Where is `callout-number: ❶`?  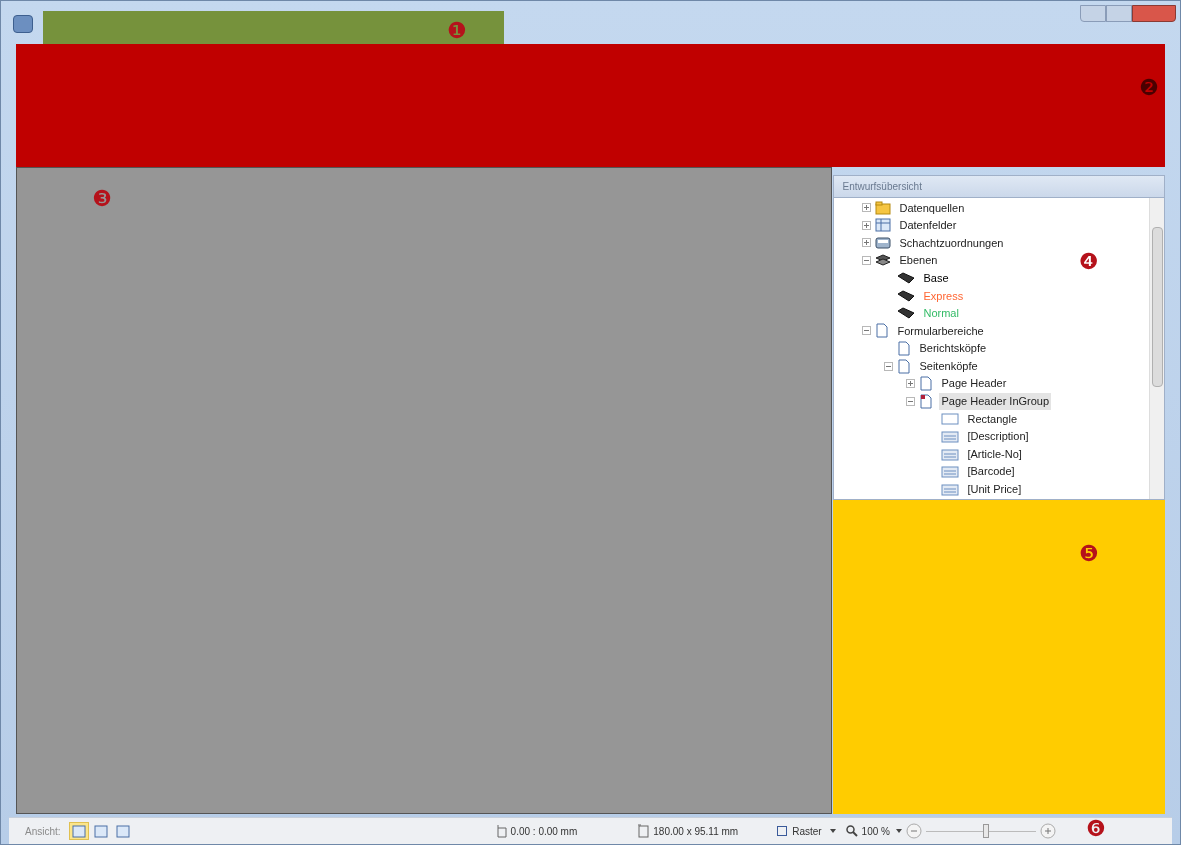
callout-number: ❶ is located at coordinates (457, 31).